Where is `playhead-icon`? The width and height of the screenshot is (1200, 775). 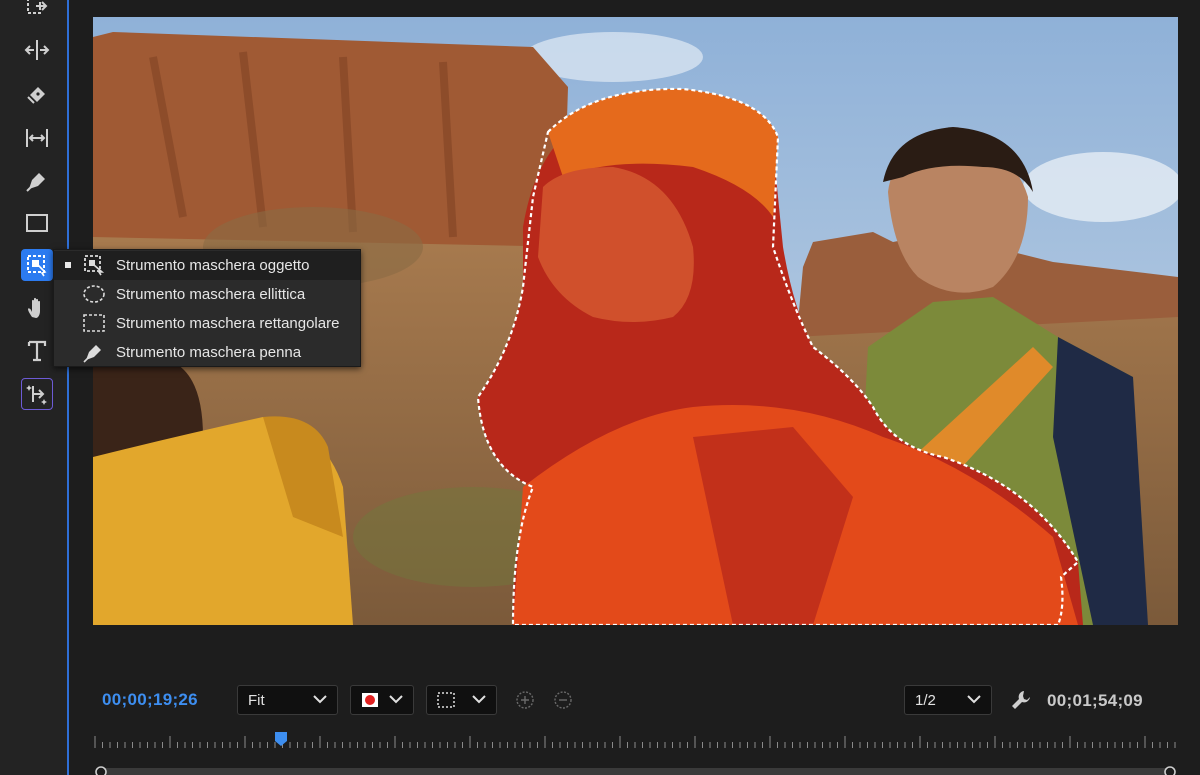
playhead-icon is located at coordinates (281, 739).